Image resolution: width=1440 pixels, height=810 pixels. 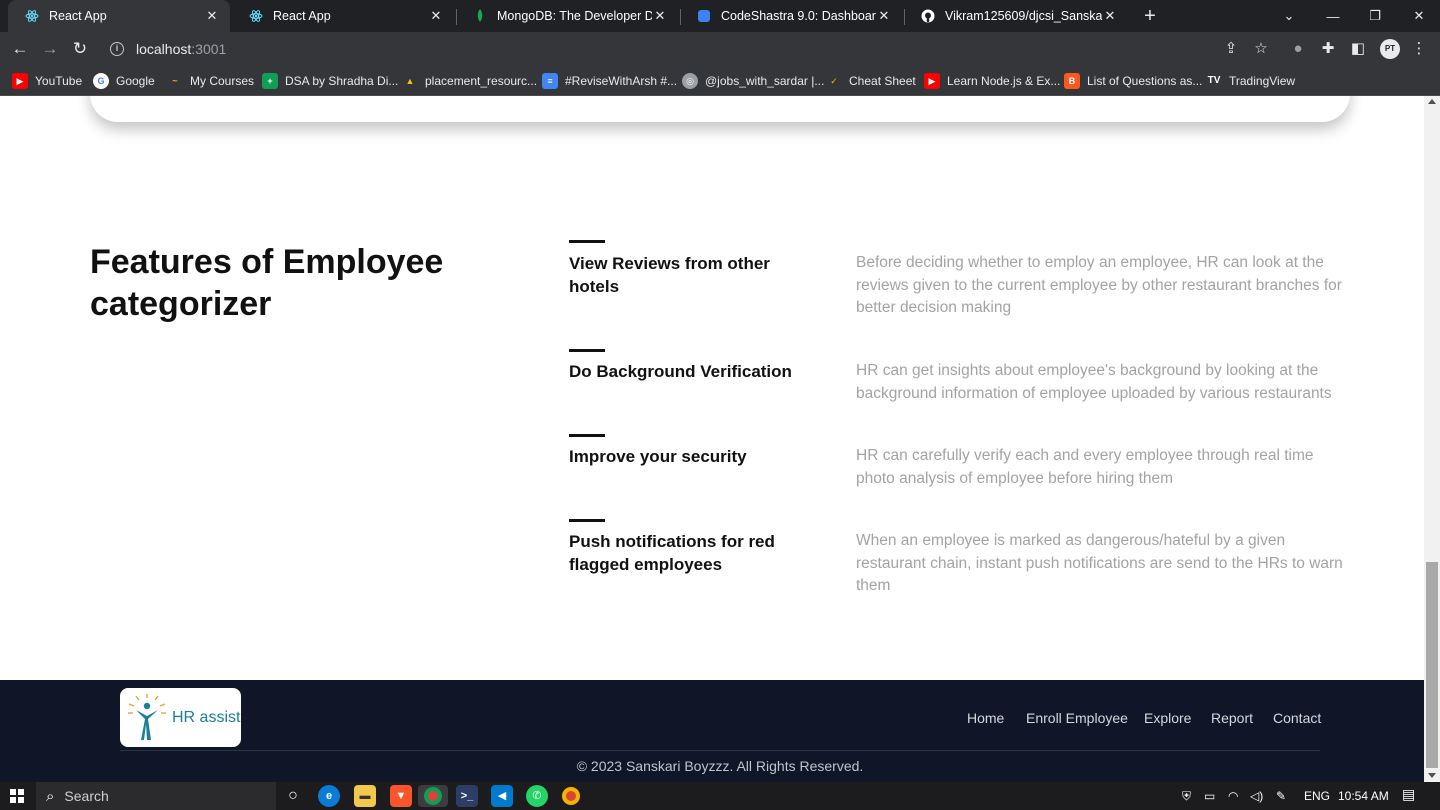 I want to click on bookmark-google: G Google, so click(x=124, y=81).